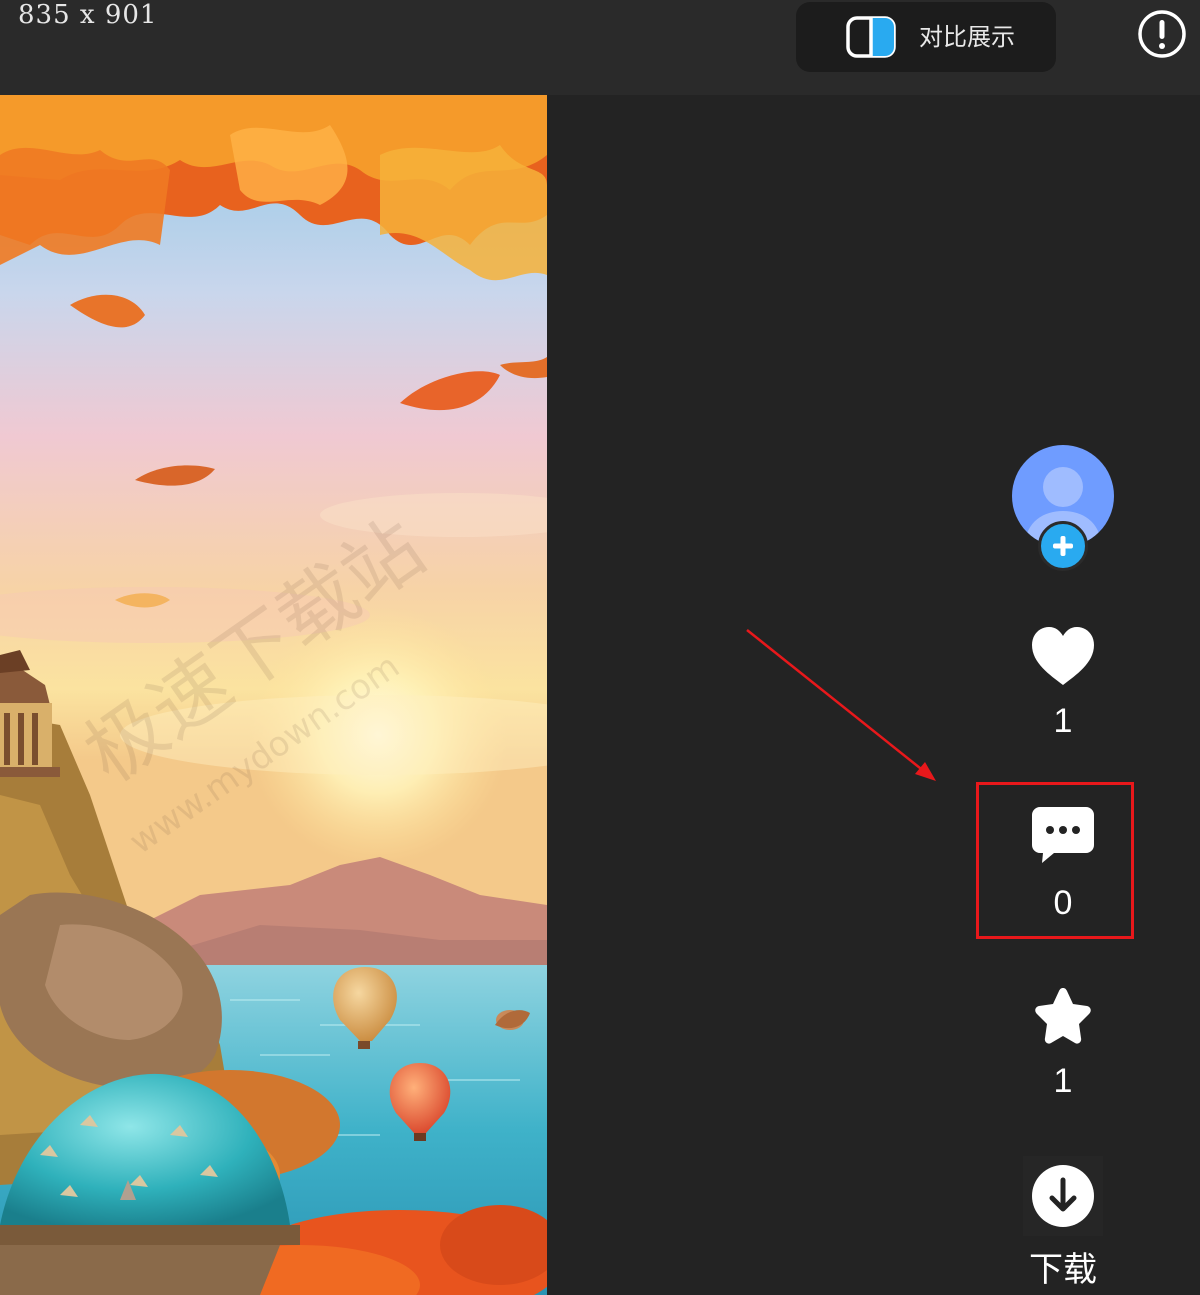  What do you see at coordinates (967, 37) in the screenshot?
I see `compare-view-label: 对比展示` at bounding box center [967, 37].